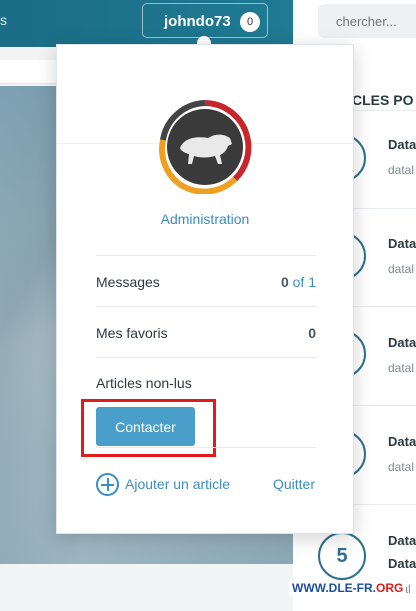 Image resolution: width=416 pixels, height=611 pixels. What do you see at coordinates (132, 333) in the screenshot?
I see `favorites-label: Mes favoris` at bounding box center [132, 333].